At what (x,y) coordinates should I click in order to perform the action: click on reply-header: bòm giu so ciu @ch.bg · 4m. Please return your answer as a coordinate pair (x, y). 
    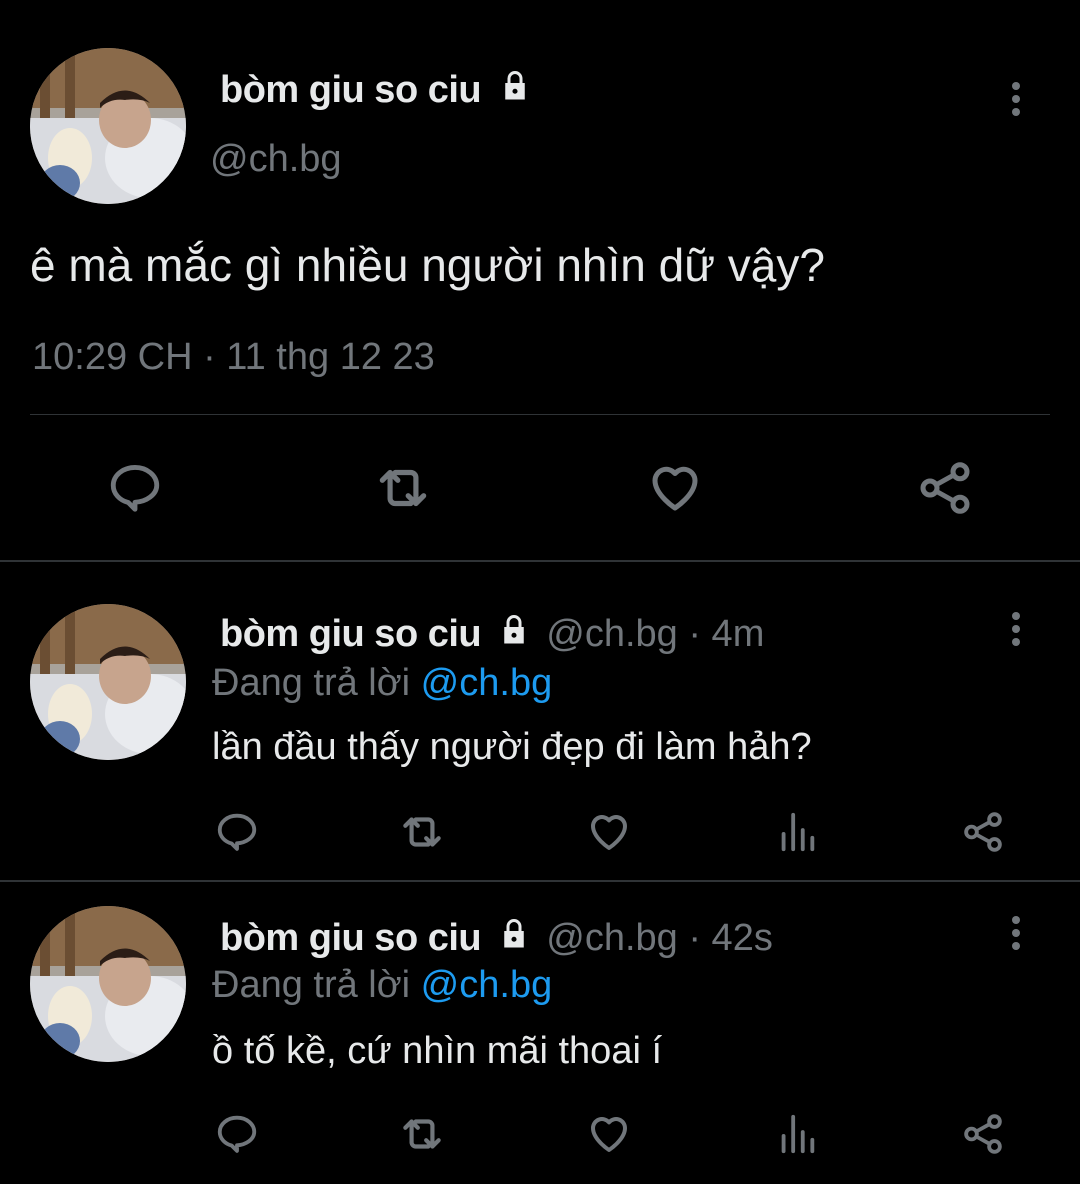
    Looking at the image, I should click on (492, 635).